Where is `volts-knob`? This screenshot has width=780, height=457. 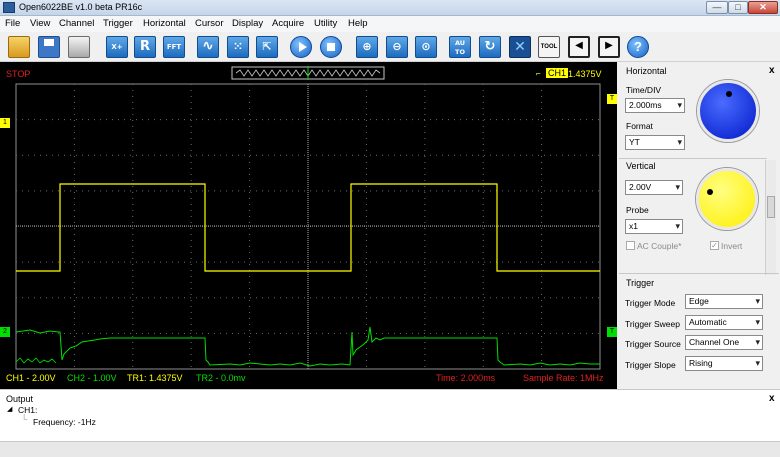 volts-knob is located at coordinates (727, 199).